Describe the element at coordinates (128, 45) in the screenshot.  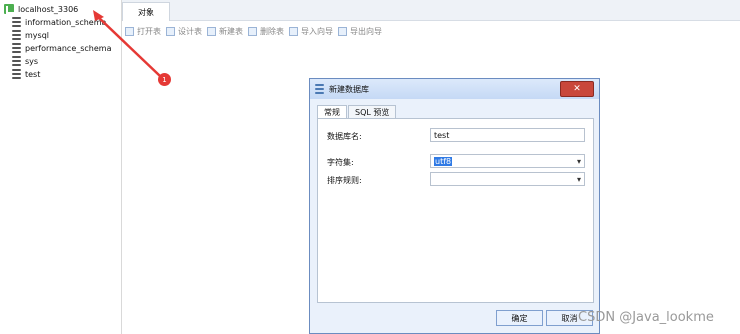
I see `arrow-shaft` at that location.